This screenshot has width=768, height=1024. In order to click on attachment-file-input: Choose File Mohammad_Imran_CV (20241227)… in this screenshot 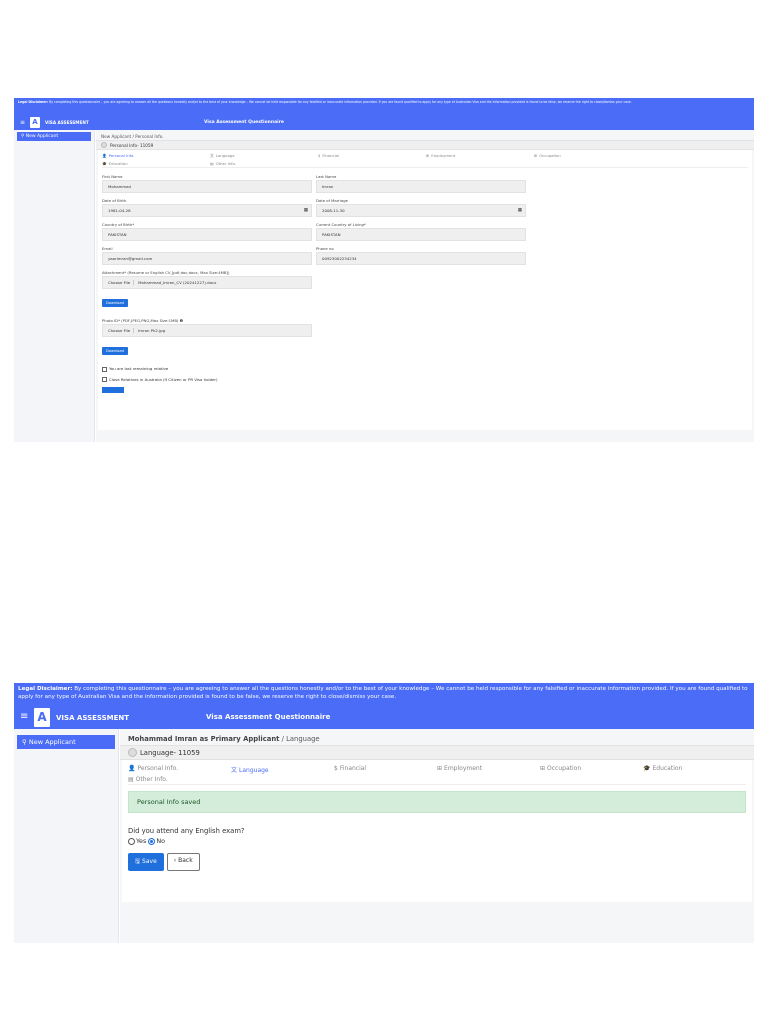, I will do `click(207, 282)`.